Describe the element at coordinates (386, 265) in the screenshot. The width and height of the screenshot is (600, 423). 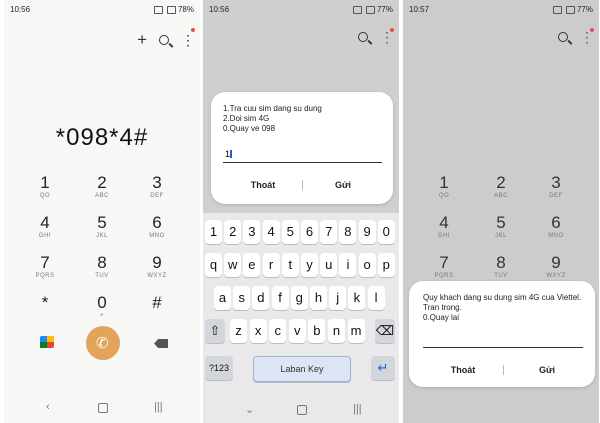
I see `key-p: p` at that location.